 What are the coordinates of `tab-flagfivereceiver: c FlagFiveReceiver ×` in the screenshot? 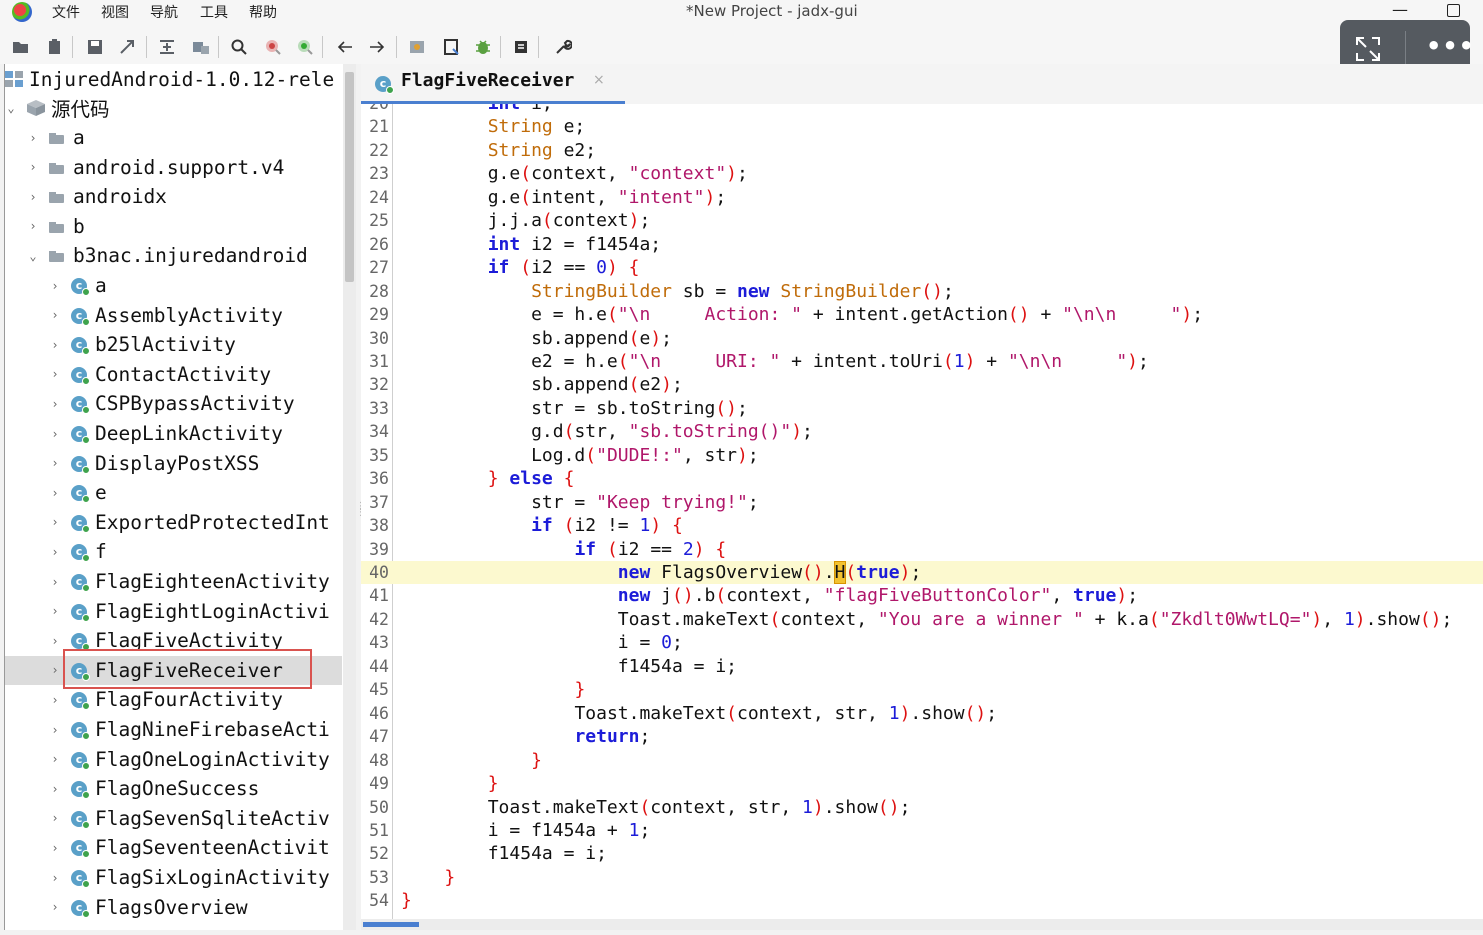 It's located at (493, 84).